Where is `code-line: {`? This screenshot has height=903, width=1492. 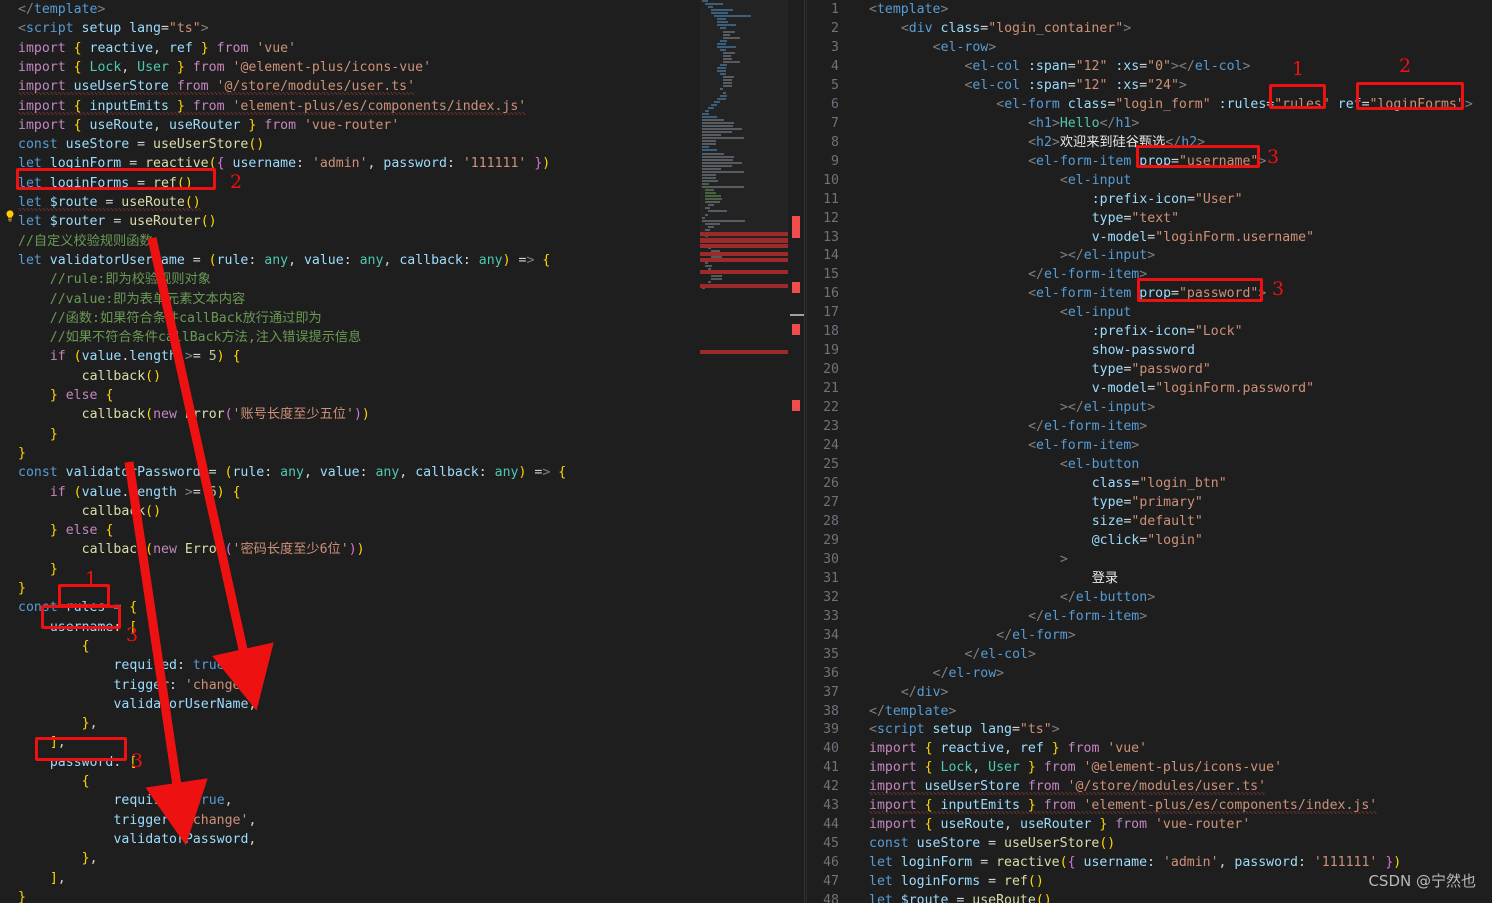 code-line: { is located at coordinates (85, 646).